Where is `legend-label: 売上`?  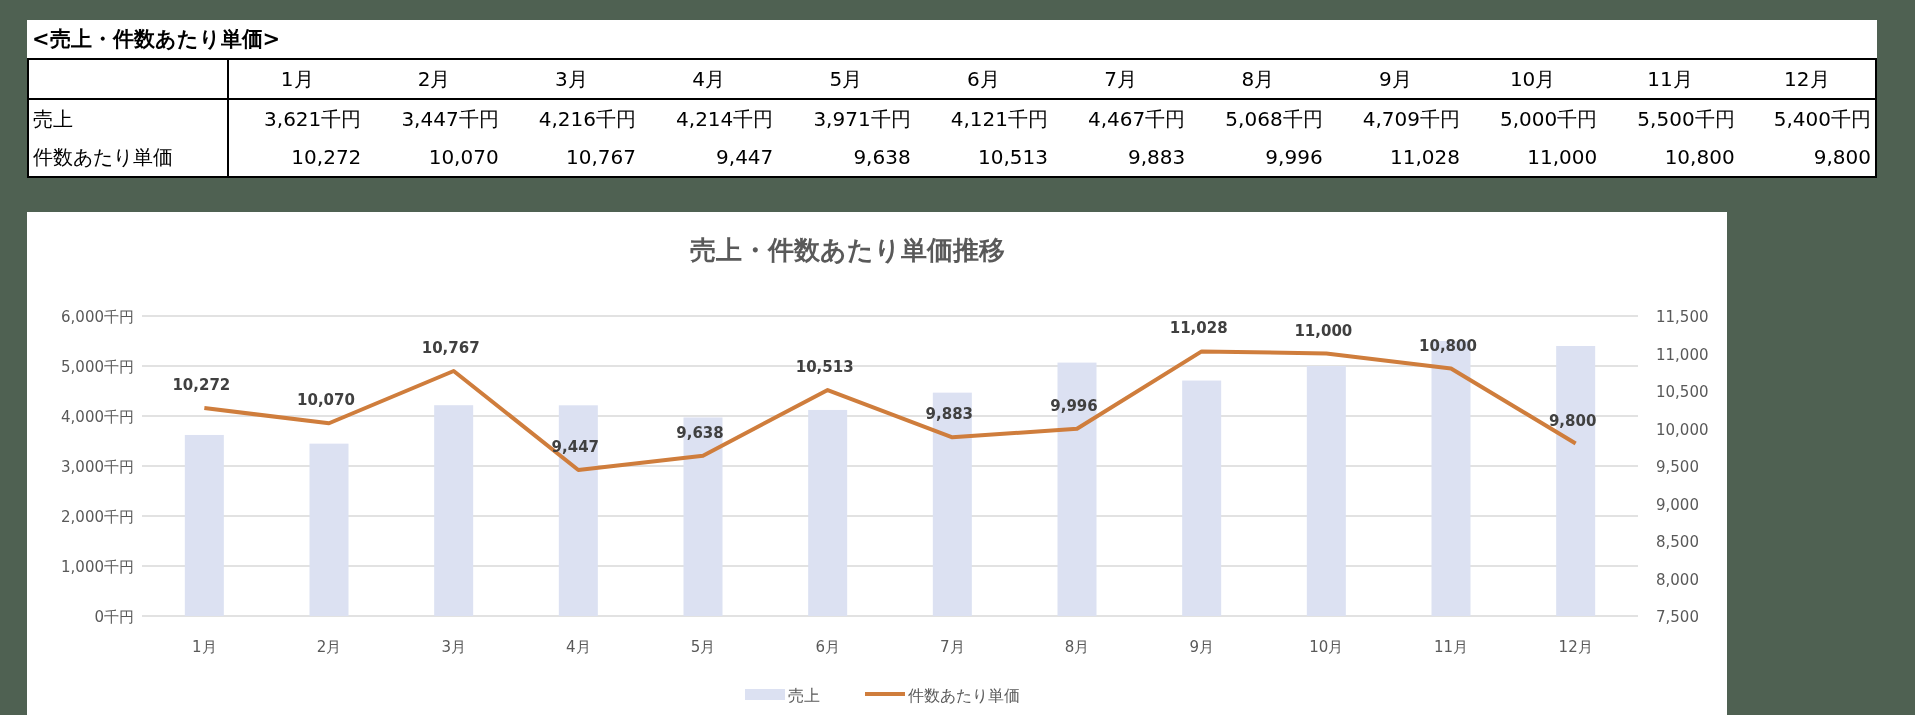 legend-label: 売上 is located at coordinates (804, 695).